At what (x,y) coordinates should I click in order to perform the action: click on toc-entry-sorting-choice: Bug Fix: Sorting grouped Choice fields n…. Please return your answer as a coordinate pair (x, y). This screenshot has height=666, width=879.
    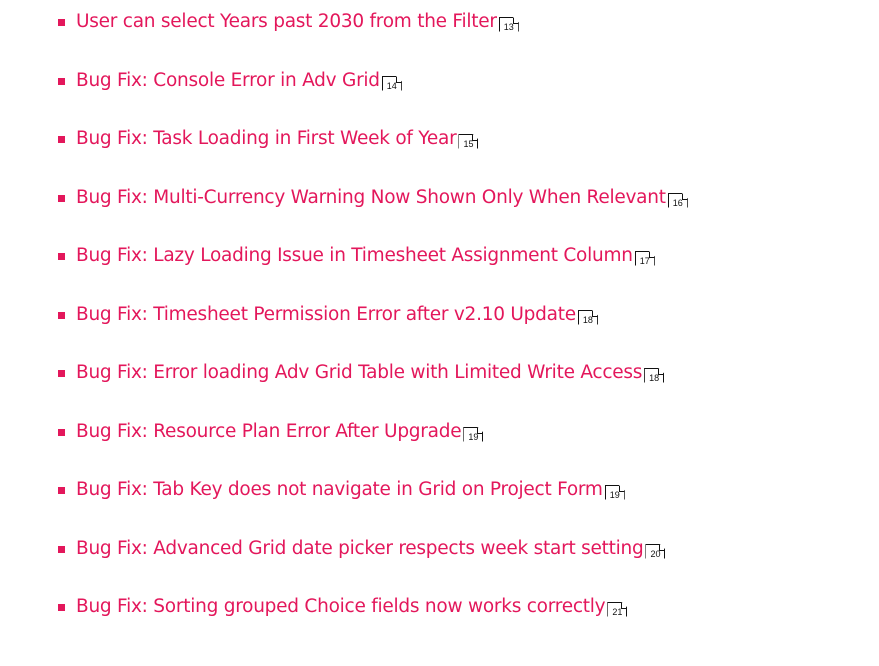
    Looking at the image, I should click on (343, 607).